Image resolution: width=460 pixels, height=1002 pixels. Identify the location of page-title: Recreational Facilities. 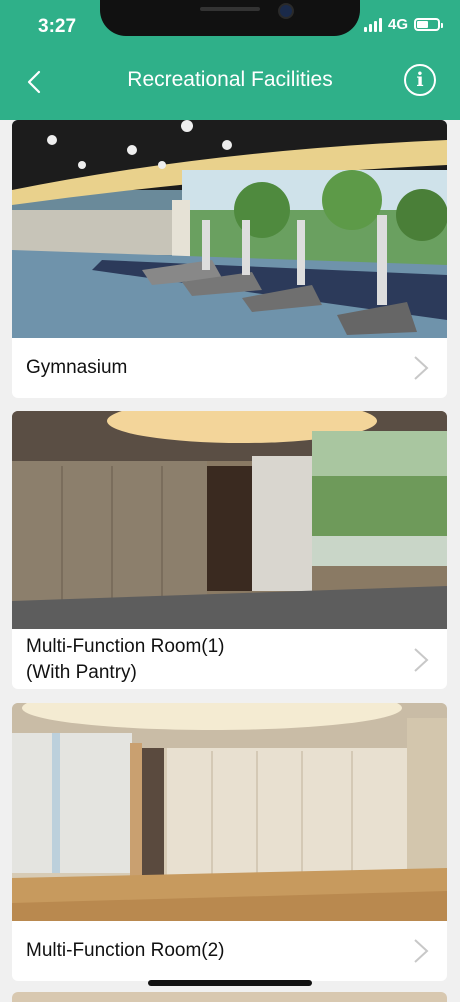
(230, 79).